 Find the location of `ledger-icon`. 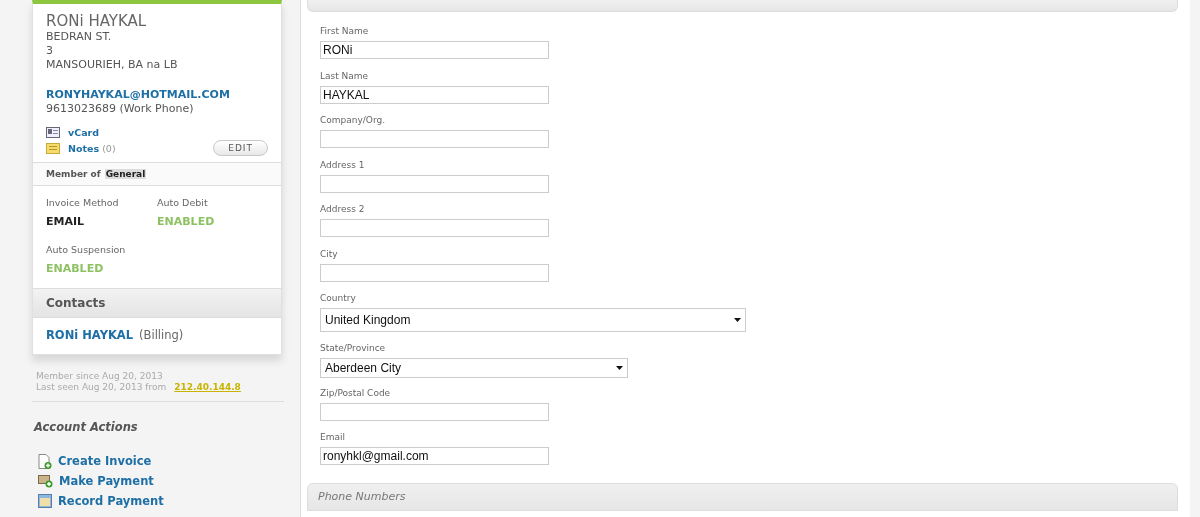

ledger-icon is located at coordinates (45, 501).